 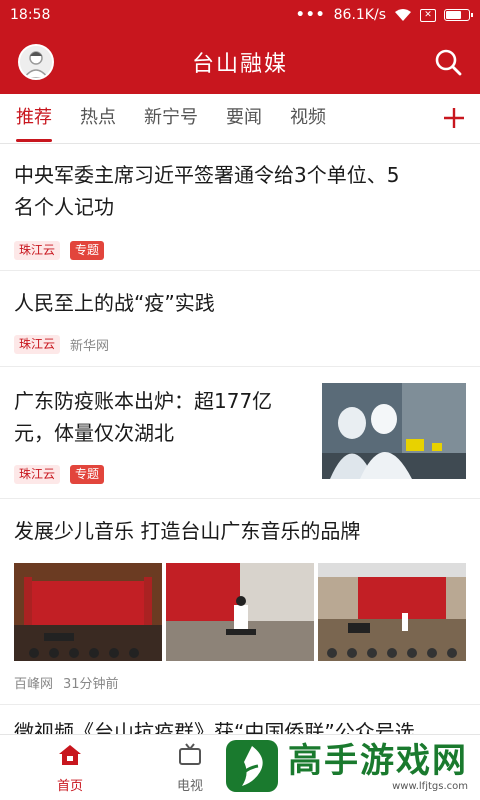 I want to click on user-avatar-icon, so click(x=36, y=62).